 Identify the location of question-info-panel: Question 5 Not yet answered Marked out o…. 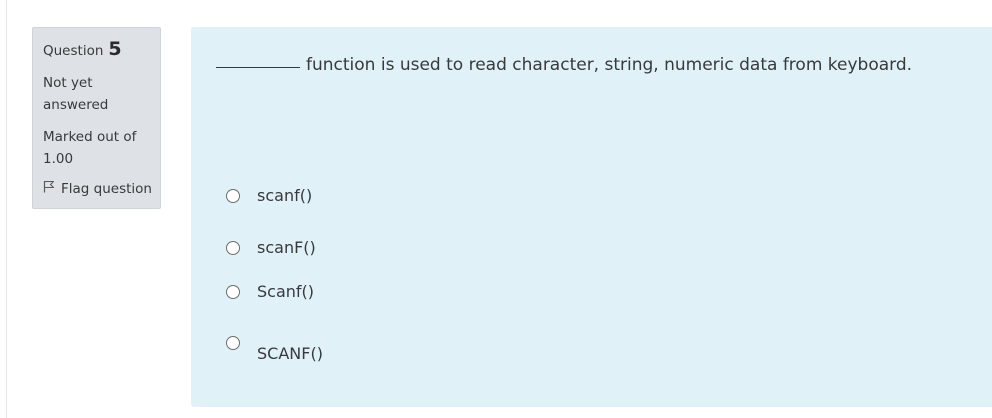
(96, 118).